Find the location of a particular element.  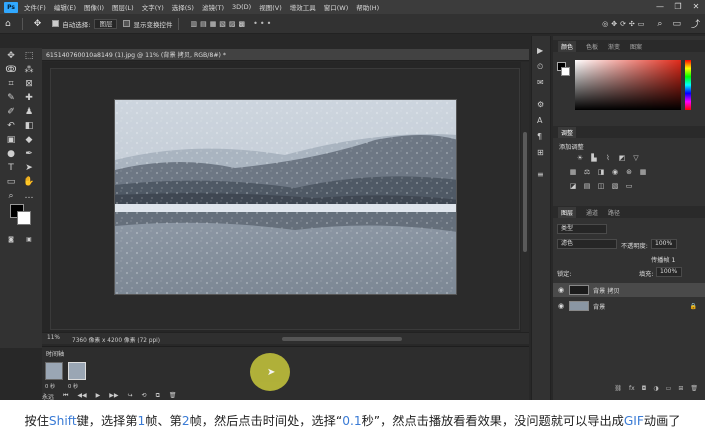

history-panel-icon: ⏲ is located at coordinates (540, 67).